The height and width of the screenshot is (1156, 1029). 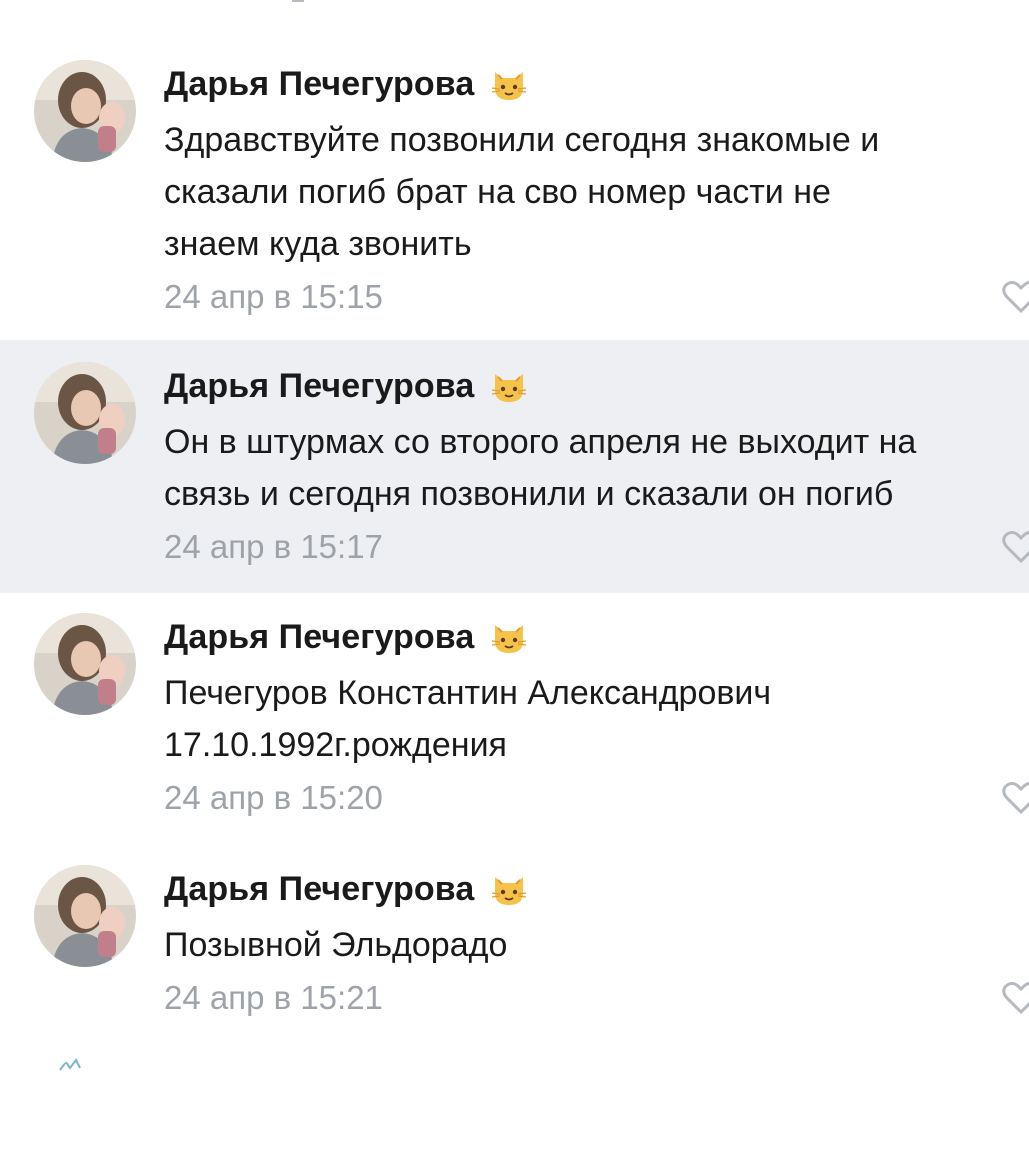 I want to click on next-comment-avatar, so click(x=90, y=1106).